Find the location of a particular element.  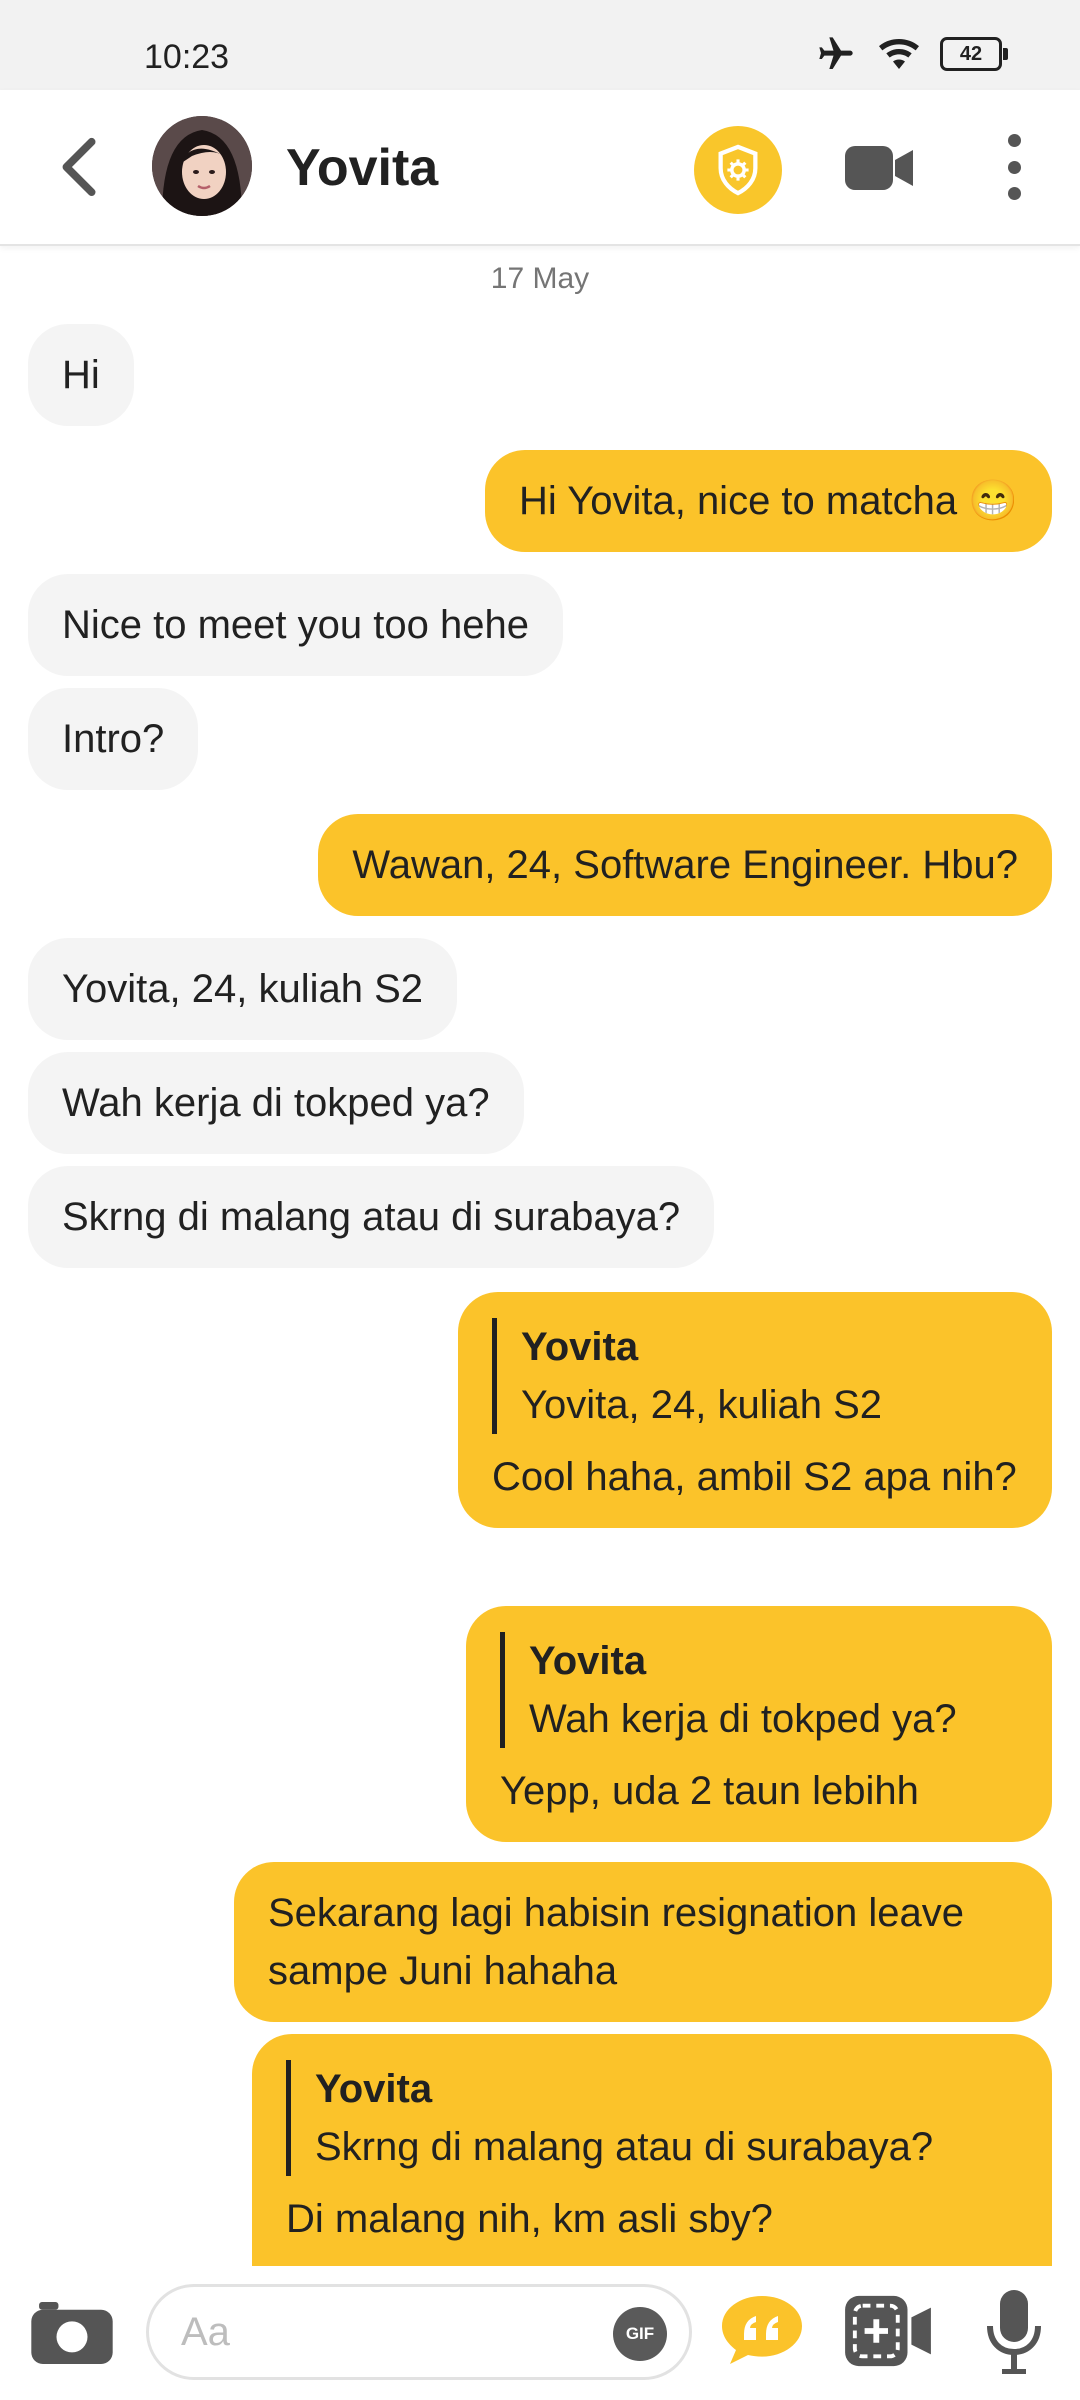

message-incoming: Hi is located at coordinates (81, 375).